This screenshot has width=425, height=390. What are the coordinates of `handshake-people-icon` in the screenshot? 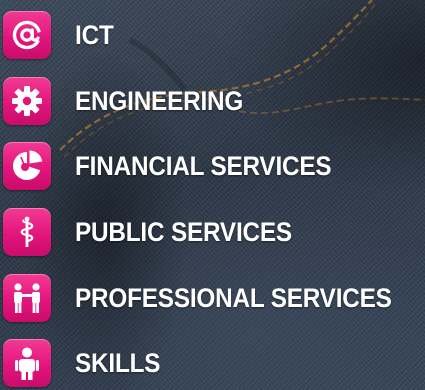 It's located at (27, 298).